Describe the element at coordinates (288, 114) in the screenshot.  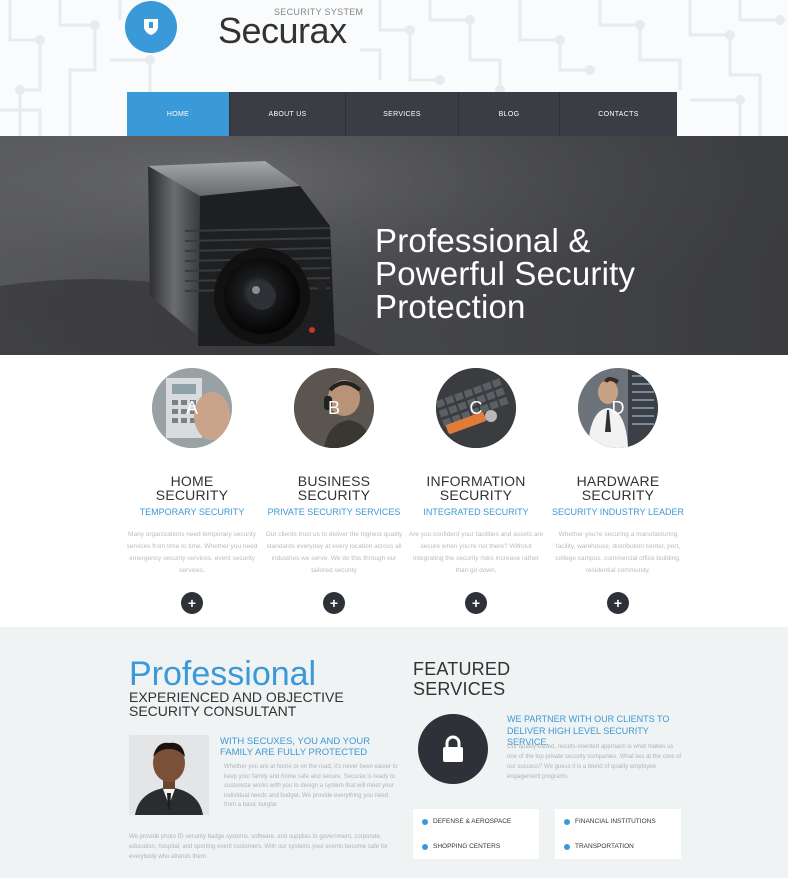
I see `nav-about-us: ABOUT US` at that location.